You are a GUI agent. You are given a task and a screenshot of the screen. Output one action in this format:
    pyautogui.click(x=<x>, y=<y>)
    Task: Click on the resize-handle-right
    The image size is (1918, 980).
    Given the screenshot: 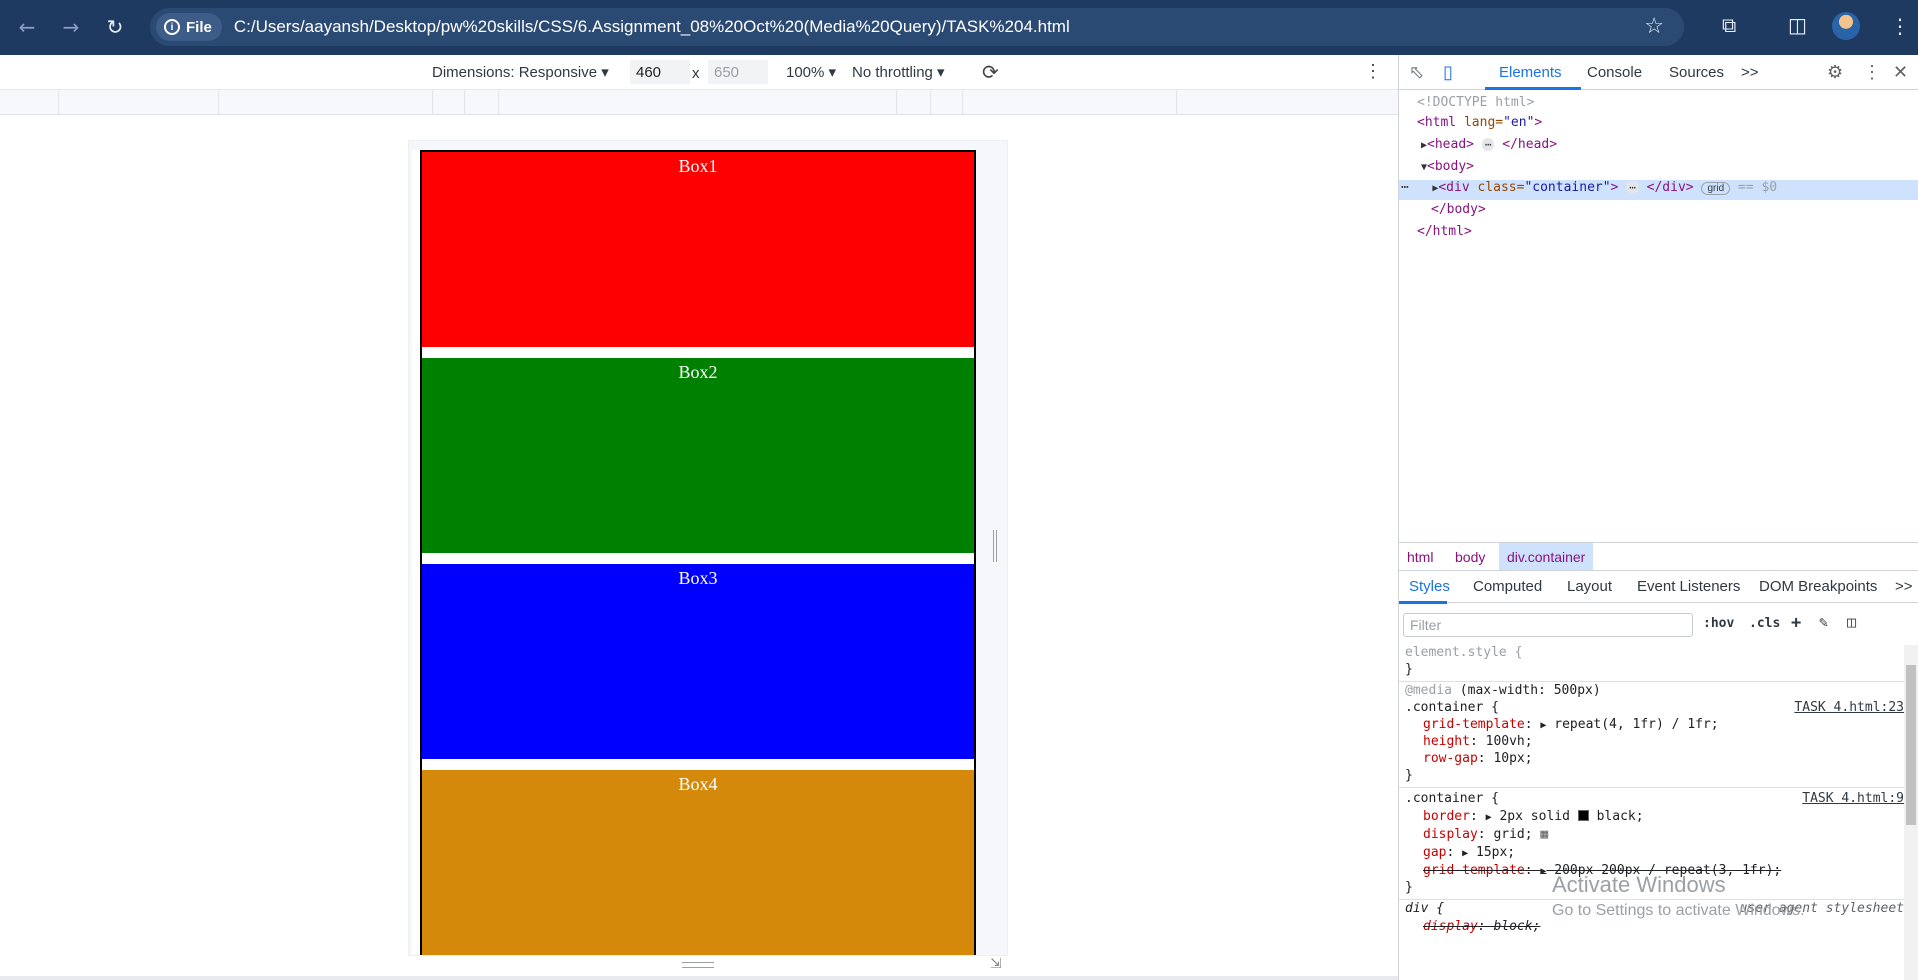 What is the action you would take?
    pyautogui.click(x=995, y=546)
    